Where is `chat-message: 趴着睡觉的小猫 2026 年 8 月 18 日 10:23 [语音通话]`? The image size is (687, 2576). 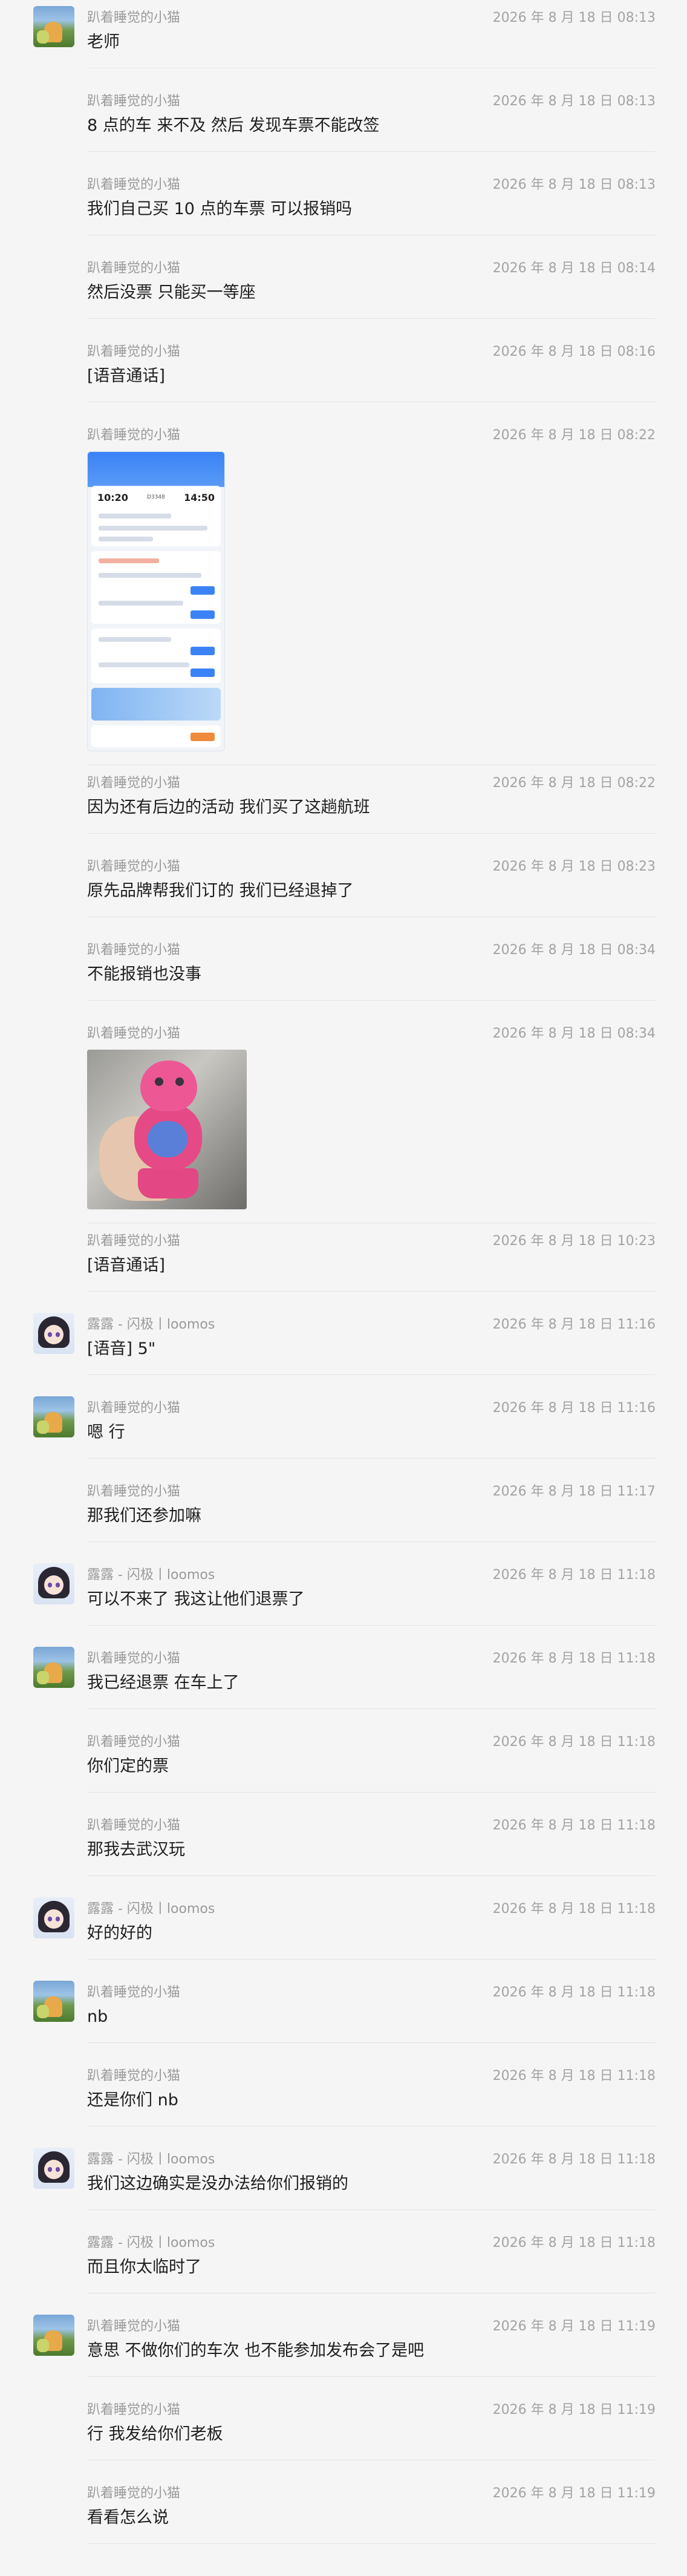 chat-message: 趴着睡觉的小猫 2026 年 8 月 18 日 10:23 [语音通话] is located at coordinates (344, 1265).